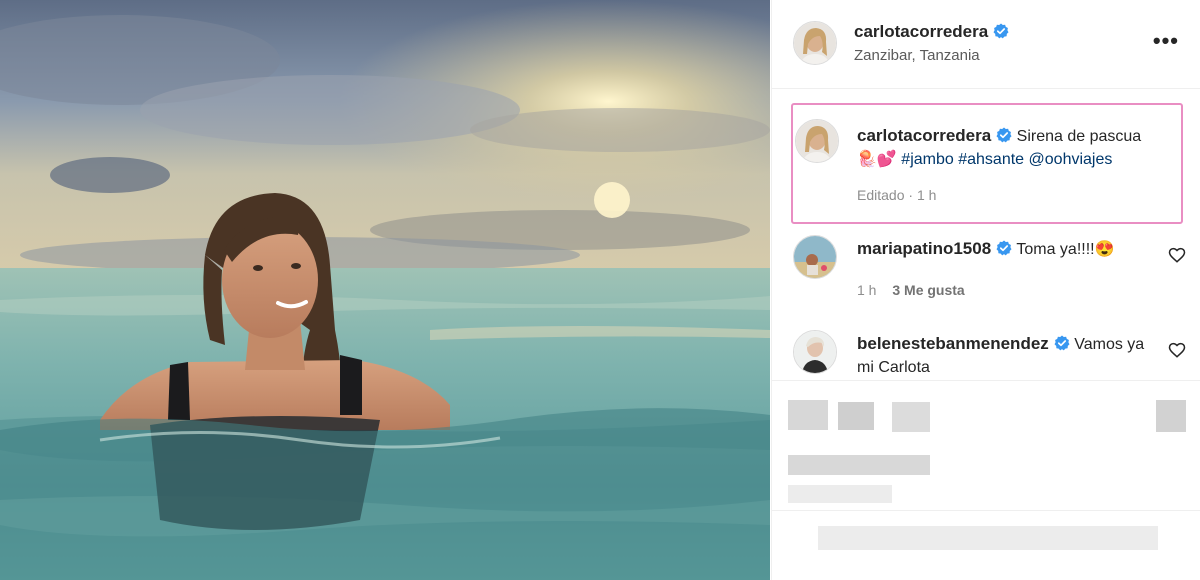  I want to click on caption-emojis: 🪼💕, so click(877, 159).